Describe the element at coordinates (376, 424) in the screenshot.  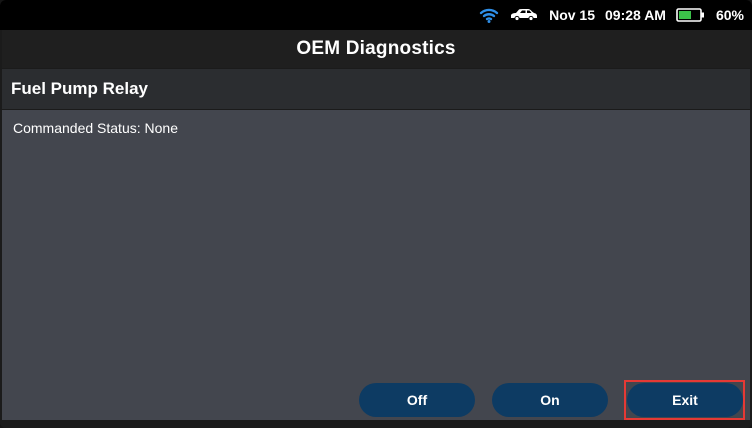
I see `bottom-bezel` at that location.